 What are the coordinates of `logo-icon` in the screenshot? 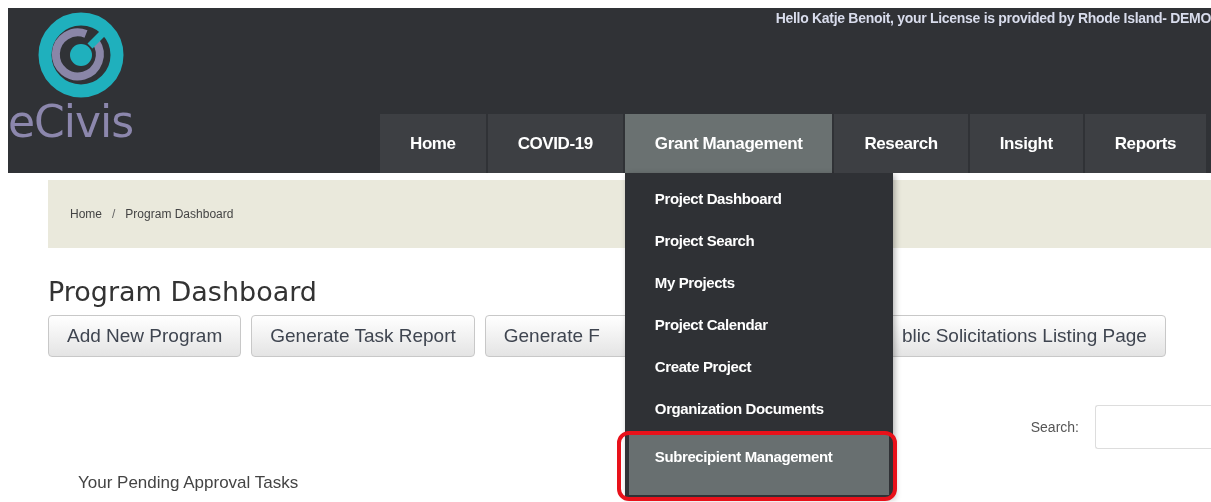 It's located at (81, 55).